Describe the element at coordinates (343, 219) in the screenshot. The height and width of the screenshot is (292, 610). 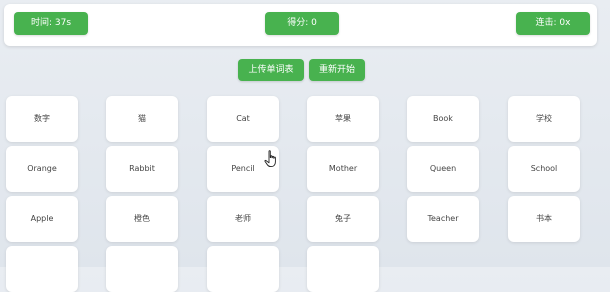
I see `word-card: 兔子` at that location.